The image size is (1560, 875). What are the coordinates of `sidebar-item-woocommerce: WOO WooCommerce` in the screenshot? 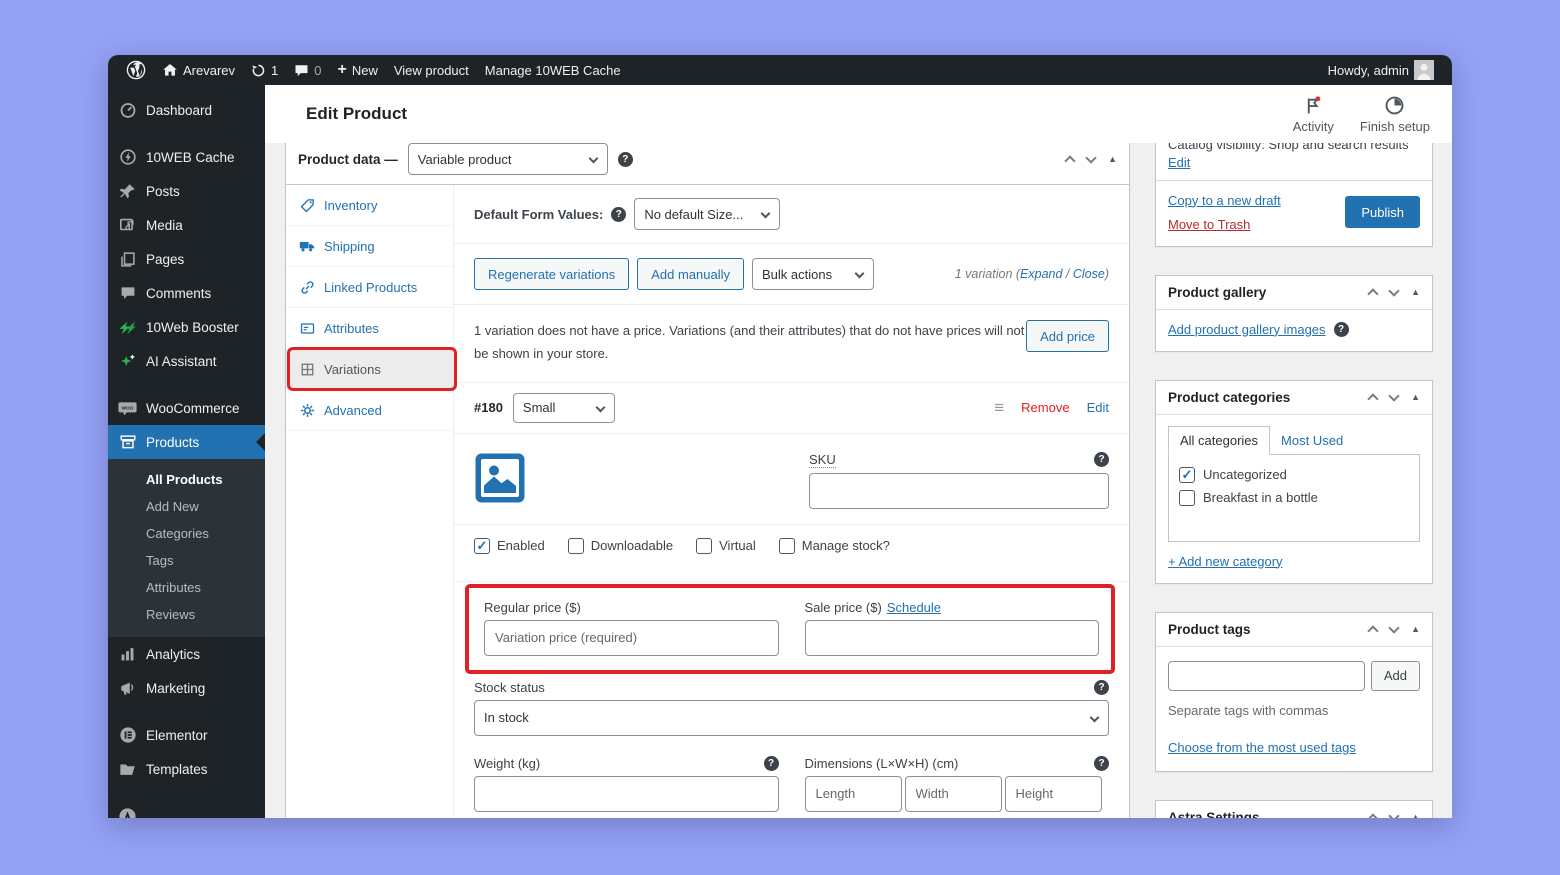 It's located at (186, 408).